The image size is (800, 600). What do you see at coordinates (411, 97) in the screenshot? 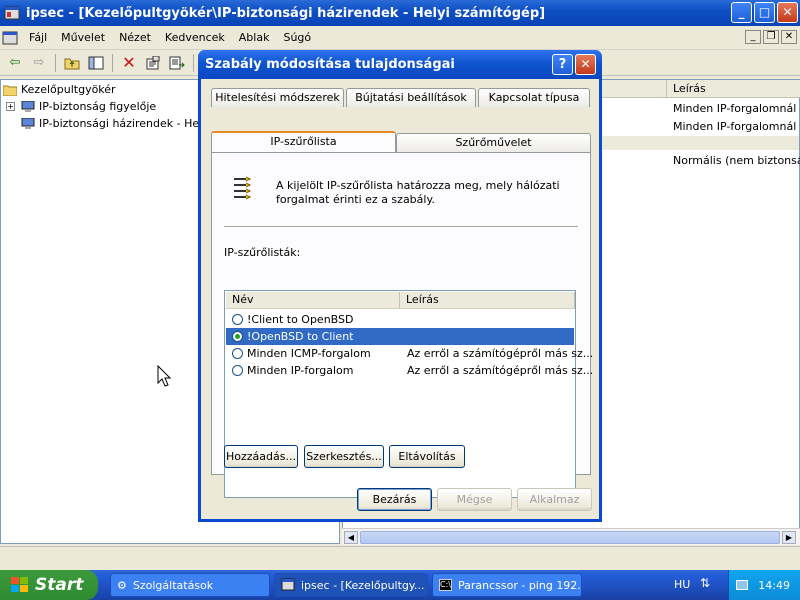
I see `tab-tunnel-settings: Bújtatási beállítások` at bounding box center [411, 97].